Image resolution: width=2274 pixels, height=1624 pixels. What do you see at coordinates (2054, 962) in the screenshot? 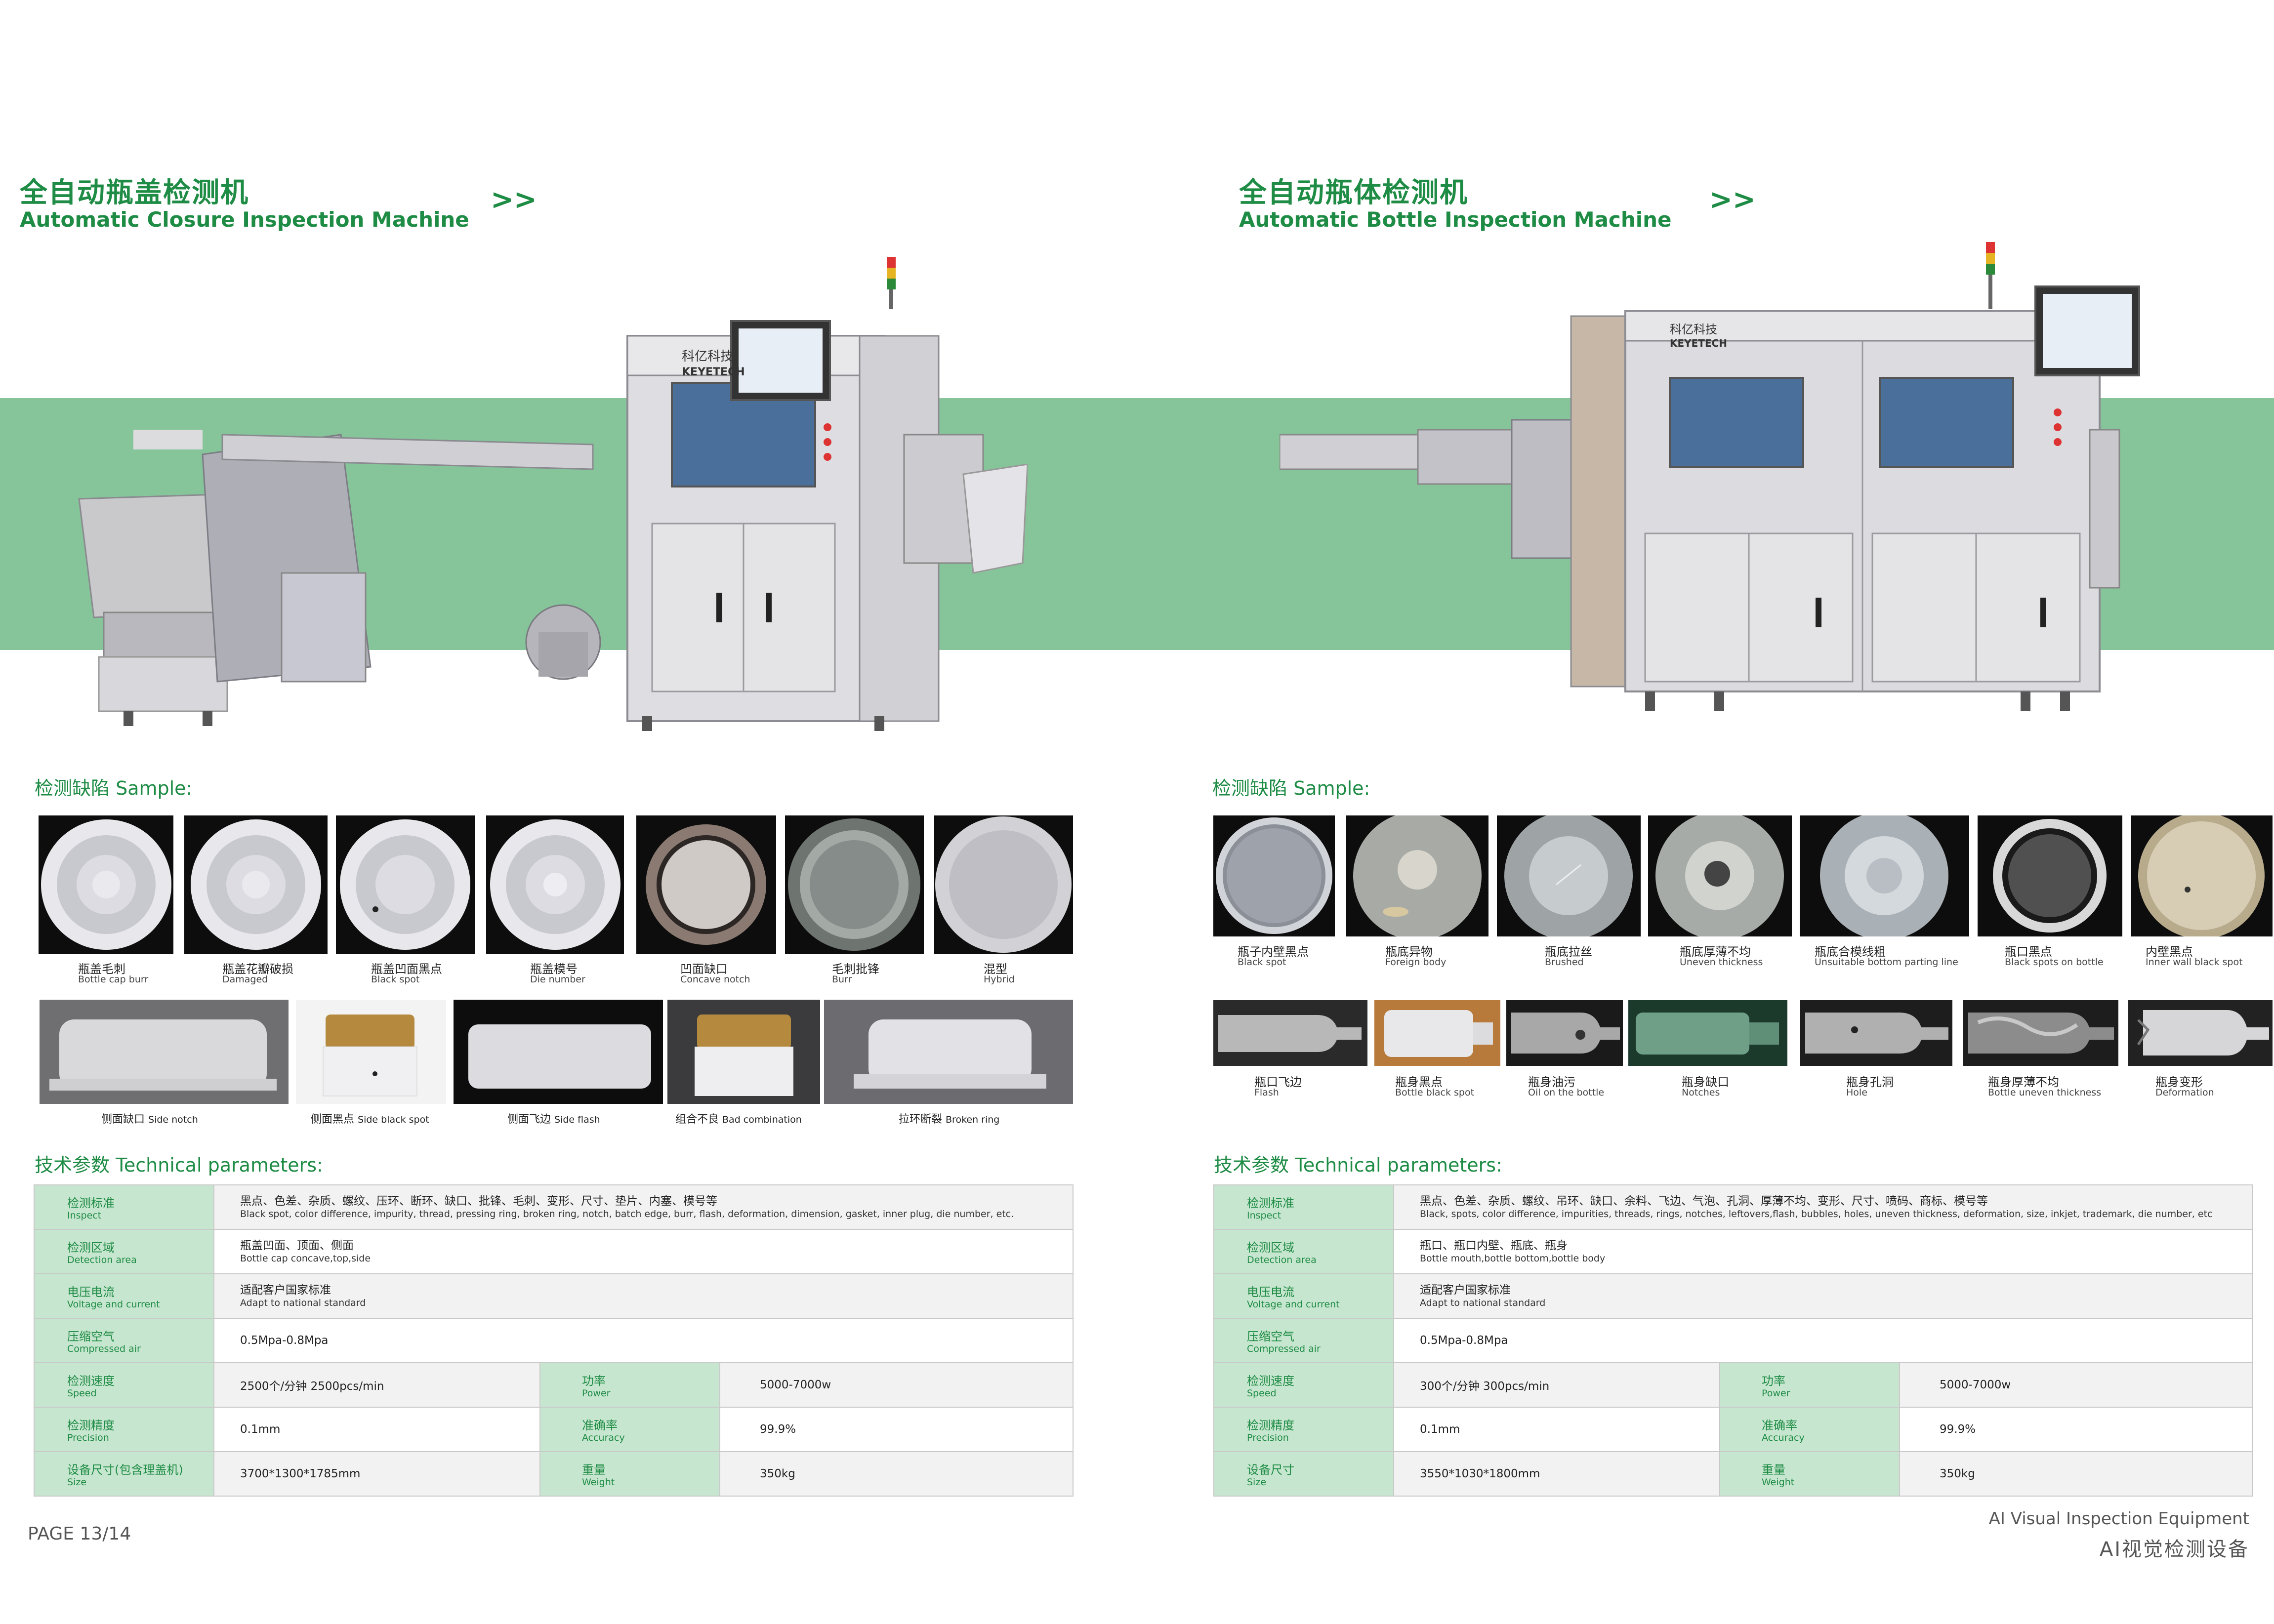
I see `sample-label-en: Black spots on bottle` at bounding box center [2054, 962].